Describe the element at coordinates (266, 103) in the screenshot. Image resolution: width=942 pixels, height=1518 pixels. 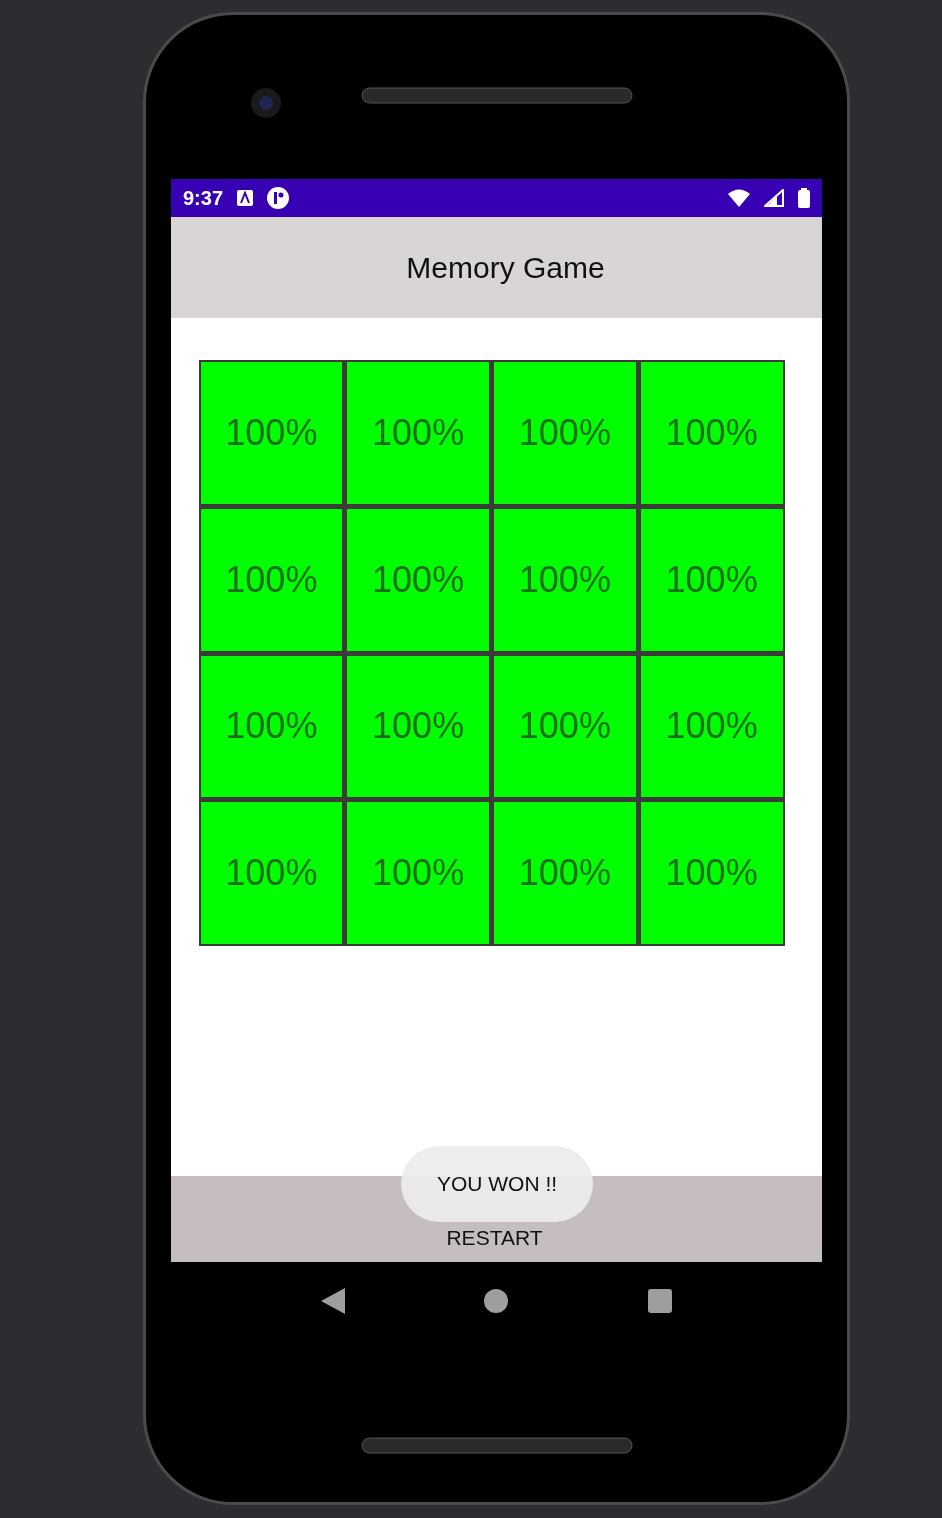
I see `camera-icon` at that location.